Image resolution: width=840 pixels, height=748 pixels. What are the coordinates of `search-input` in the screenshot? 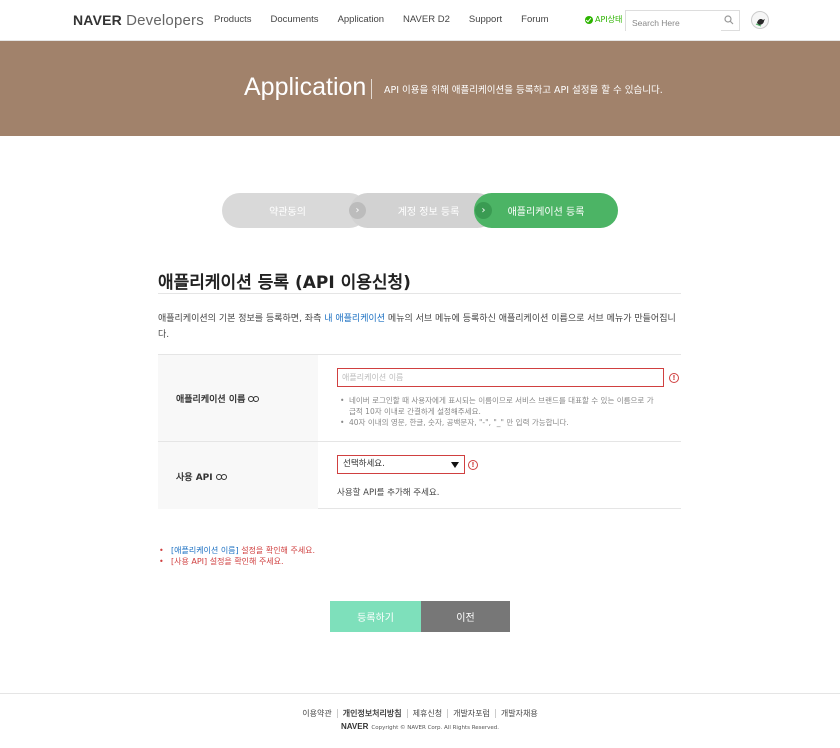 It's located at (673, 23).